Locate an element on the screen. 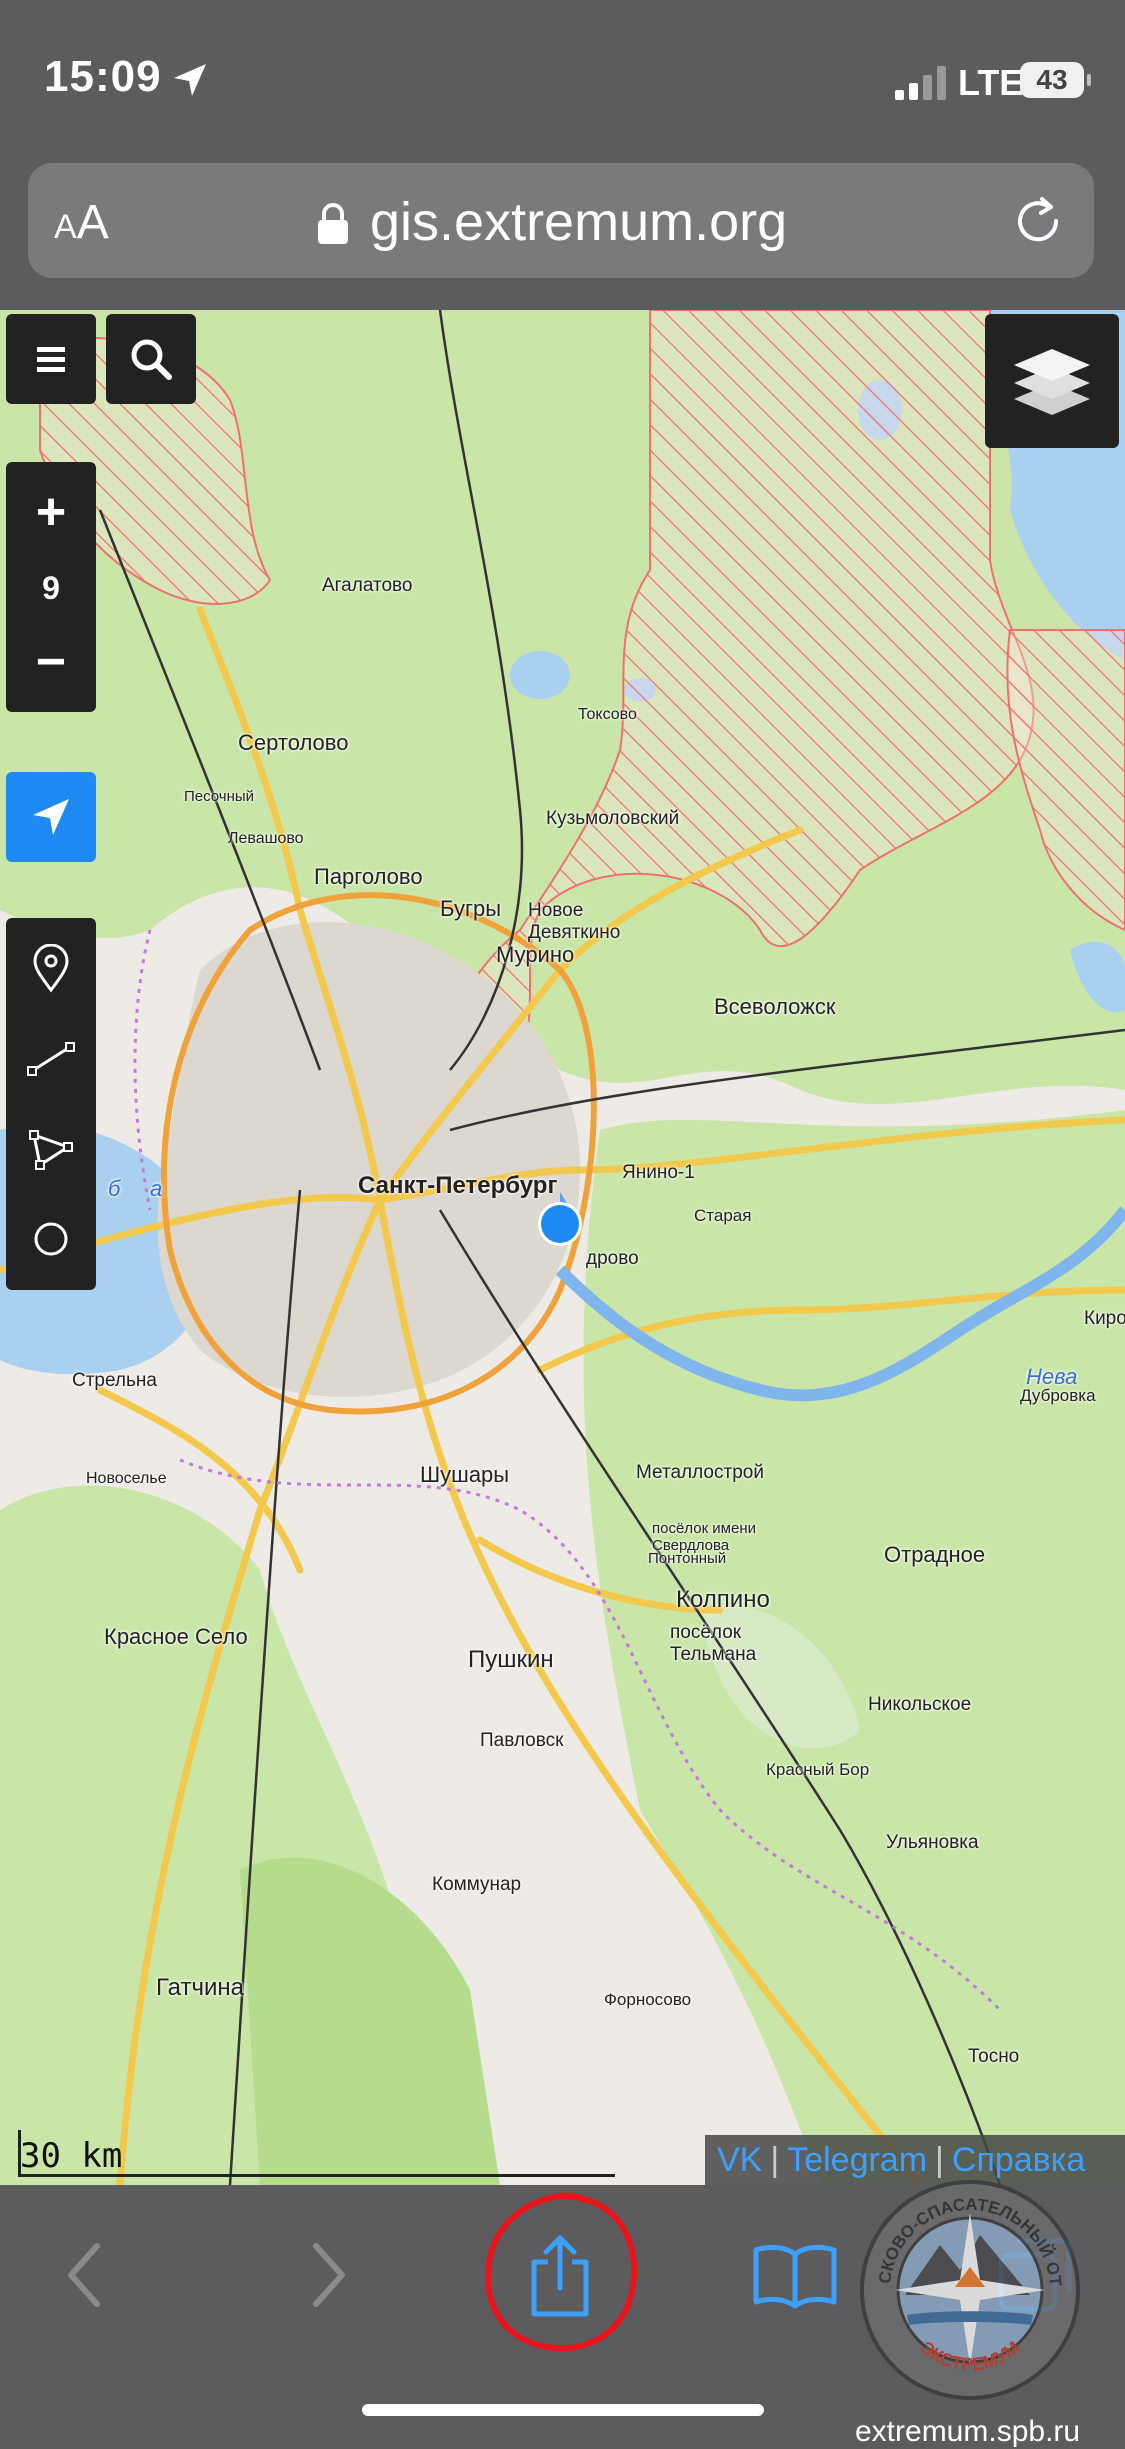  url-text: gis.extremum.org is located at coordinates (578, 222).